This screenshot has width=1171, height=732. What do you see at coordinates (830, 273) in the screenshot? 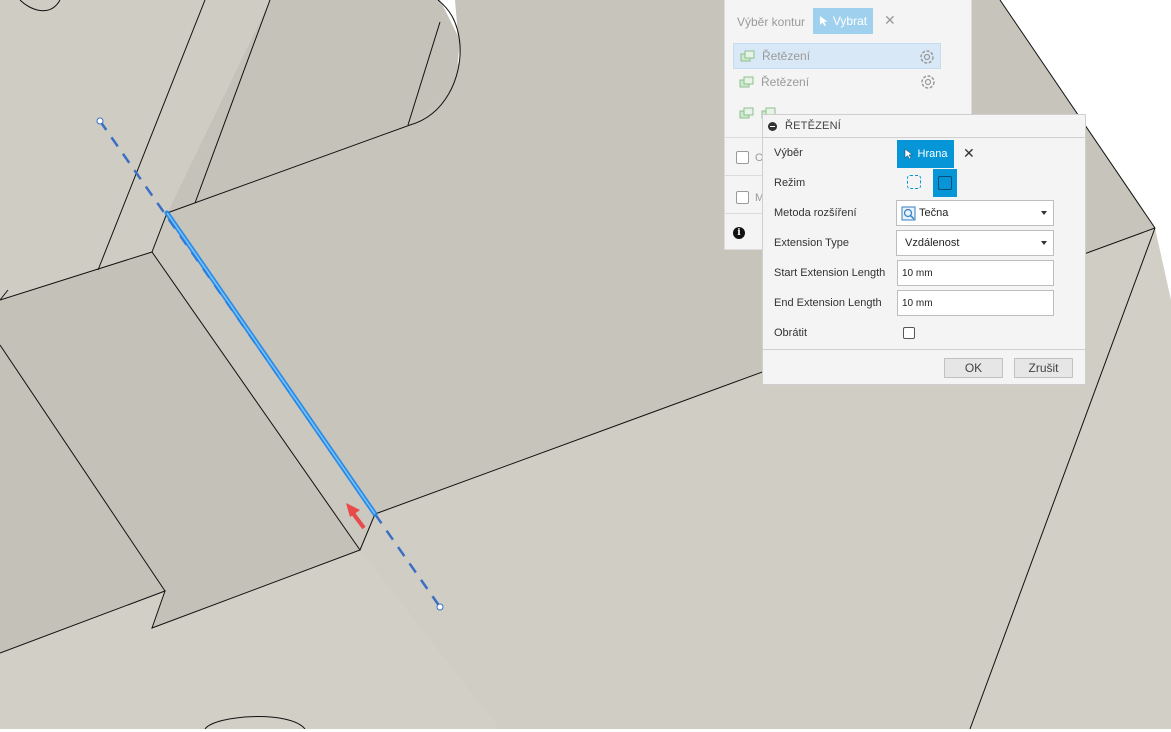
I see `start-length-label: Start Extension Length` at bounding box center [830, 273].